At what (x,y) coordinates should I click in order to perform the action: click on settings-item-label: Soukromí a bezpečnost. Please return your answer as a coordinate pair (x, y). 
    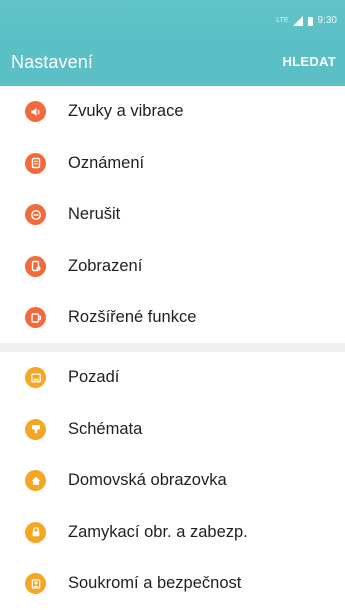
    Looking at the image, I should click on (155, 583).